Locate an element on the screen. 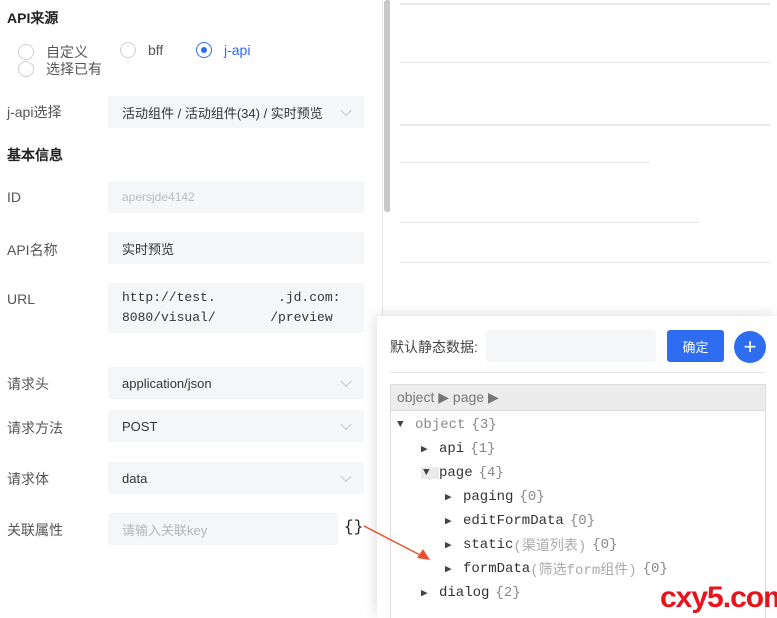  tree-key: api is located at coordinates (452, 449).